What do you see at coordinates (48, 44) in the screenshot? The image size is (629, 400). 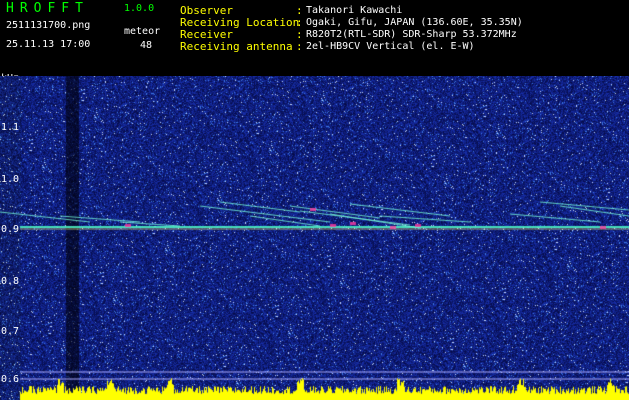 I see `date-time: 25.11.13 17:00` at bounding box center [48, 44].